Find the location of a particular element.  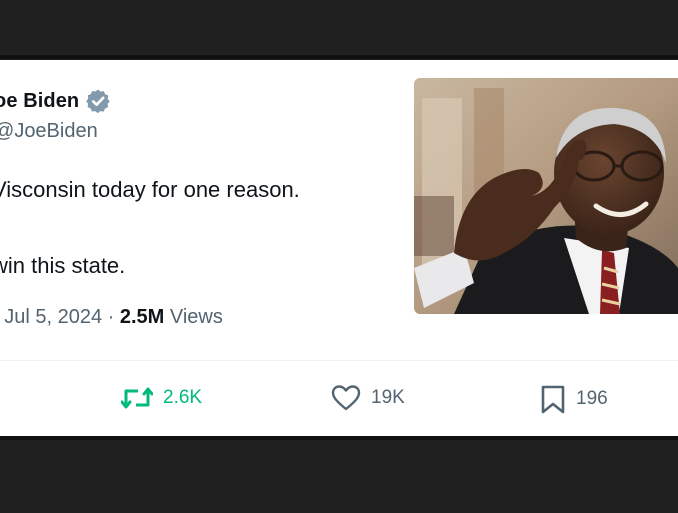

retweet-icon is located at coordinates (137, 398).